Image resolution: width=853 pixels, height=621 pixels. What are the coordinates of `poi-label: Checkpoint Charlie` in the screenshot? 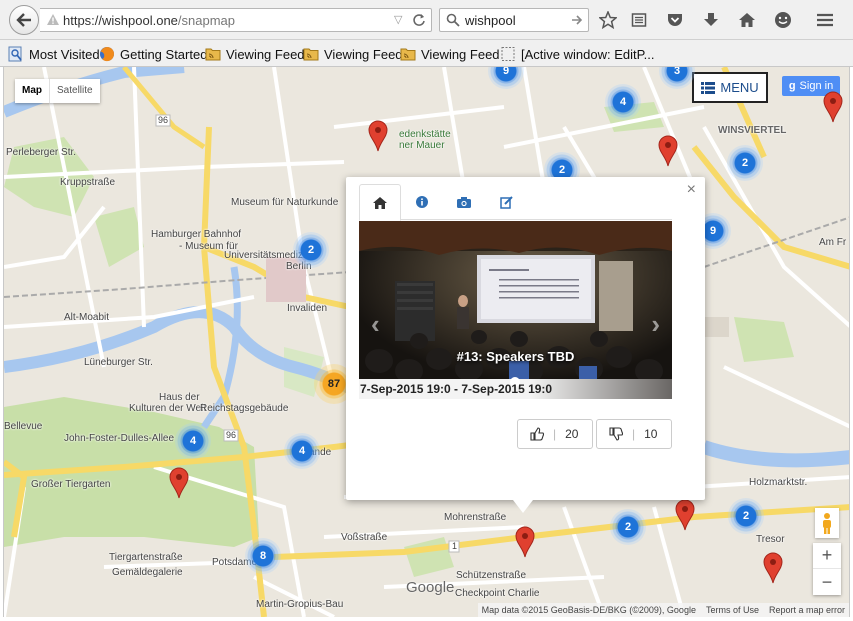 It's located at (497, 593).